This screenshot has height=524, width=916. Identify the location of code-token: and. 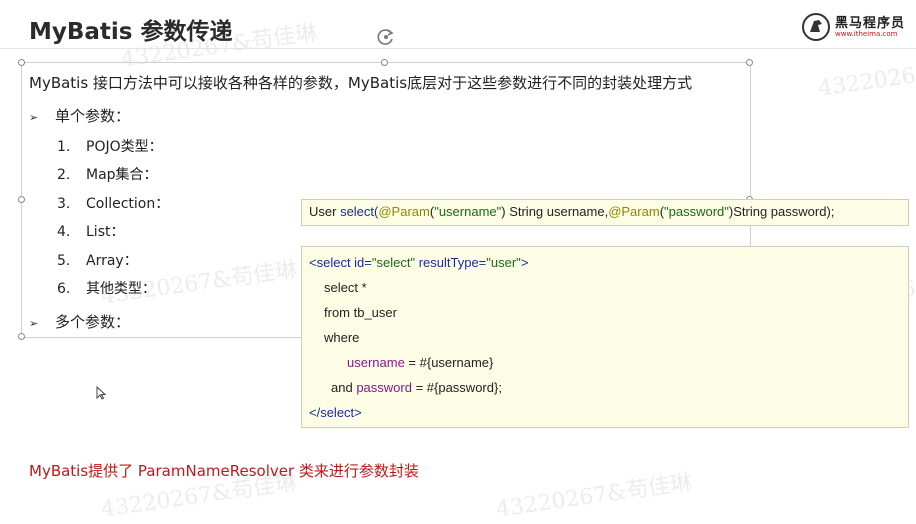
(344, 387).